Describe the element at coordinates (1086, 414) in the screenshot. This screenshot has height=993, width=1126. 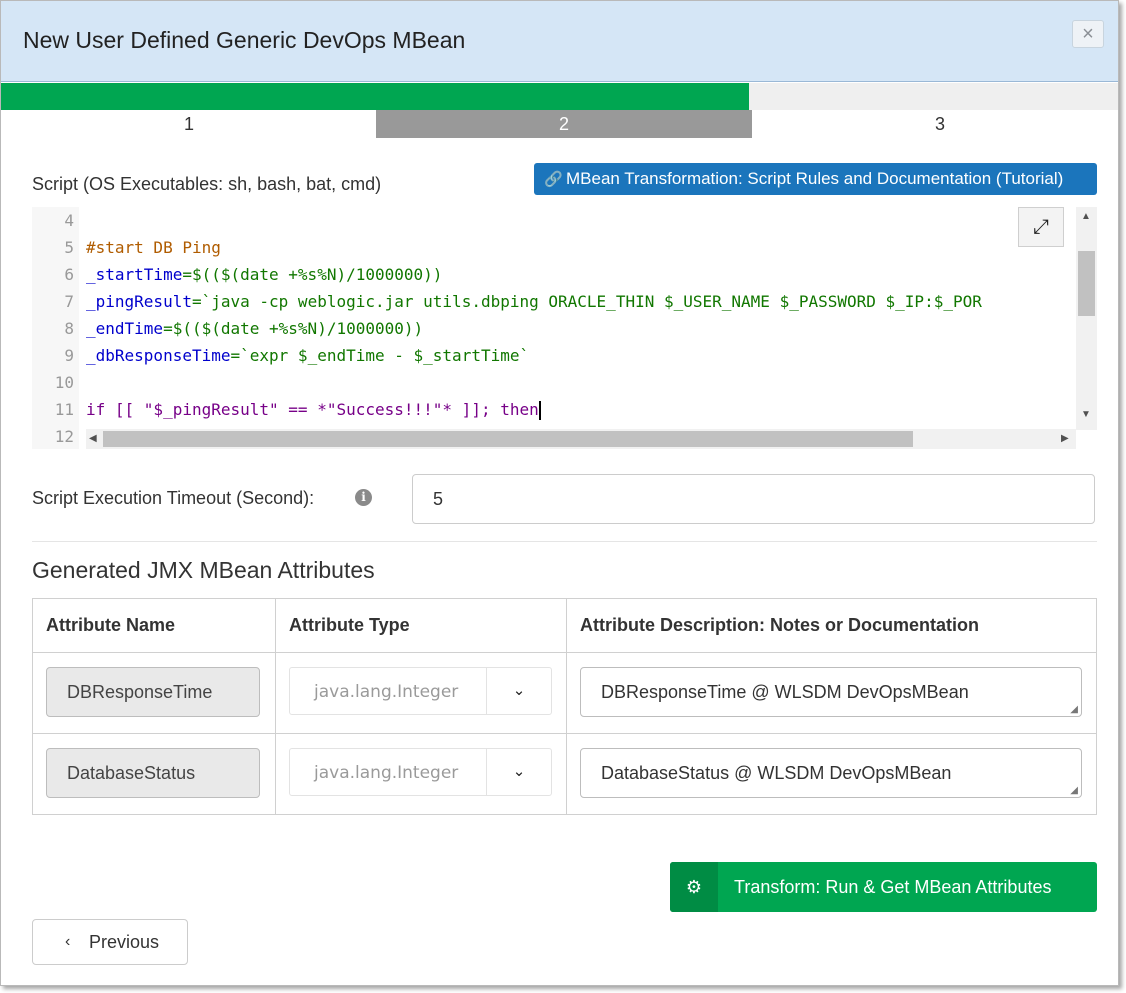
I see `scroll-down-icon: ▼` at that location.